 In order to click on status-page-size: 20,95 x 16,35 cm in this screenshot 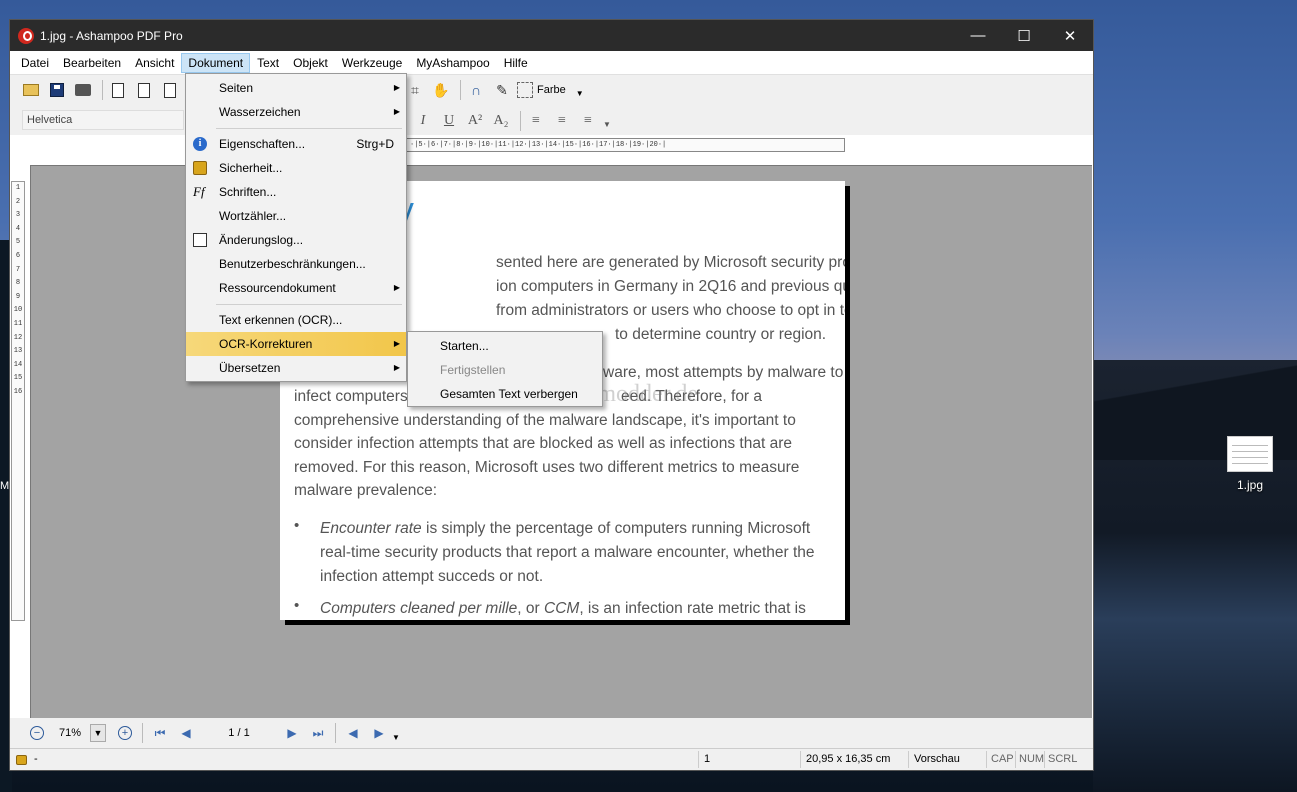, I will do `click(848, 759)`.